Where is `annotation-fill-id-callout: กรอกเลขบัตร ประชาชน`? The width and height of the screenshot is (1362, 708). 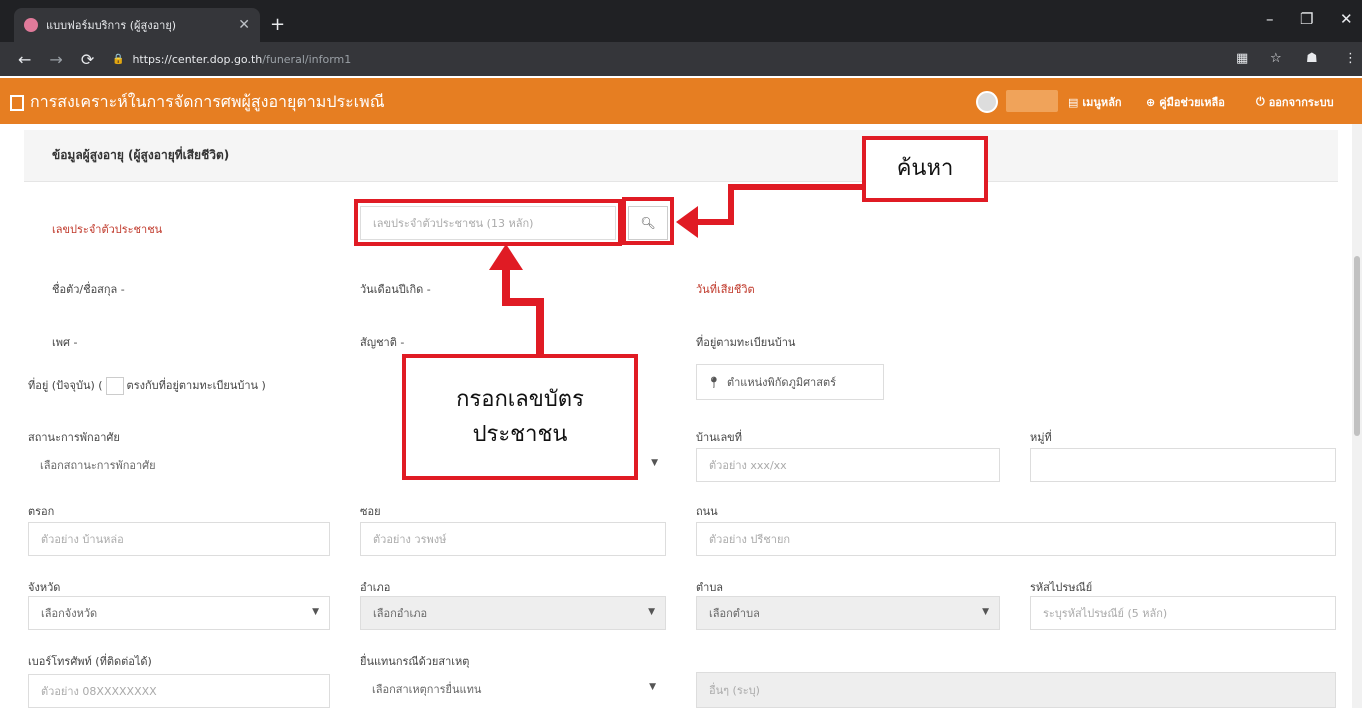 annotation-fill-id-callout: กรอกเลขบัตร ประชาชน is located at coordinates (520, 417).